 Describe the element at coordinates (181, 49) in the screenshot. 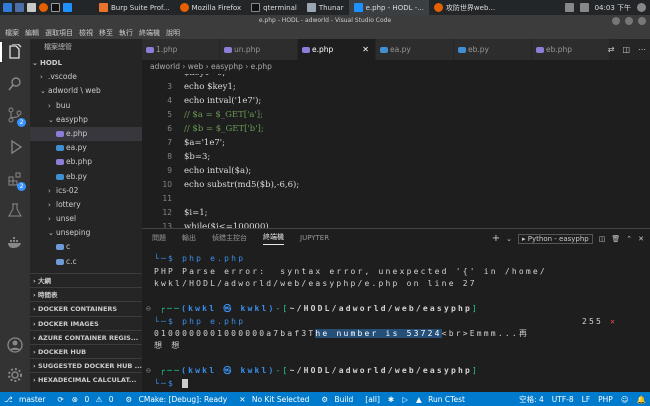

I see `tab-1-php: 1.php` at that location.